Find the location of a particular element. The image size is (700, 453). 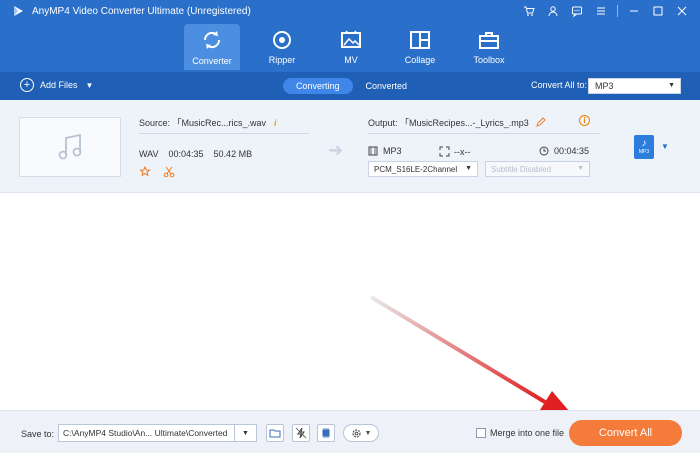

tab-converter: Converter is located at coordinates (212, 47).